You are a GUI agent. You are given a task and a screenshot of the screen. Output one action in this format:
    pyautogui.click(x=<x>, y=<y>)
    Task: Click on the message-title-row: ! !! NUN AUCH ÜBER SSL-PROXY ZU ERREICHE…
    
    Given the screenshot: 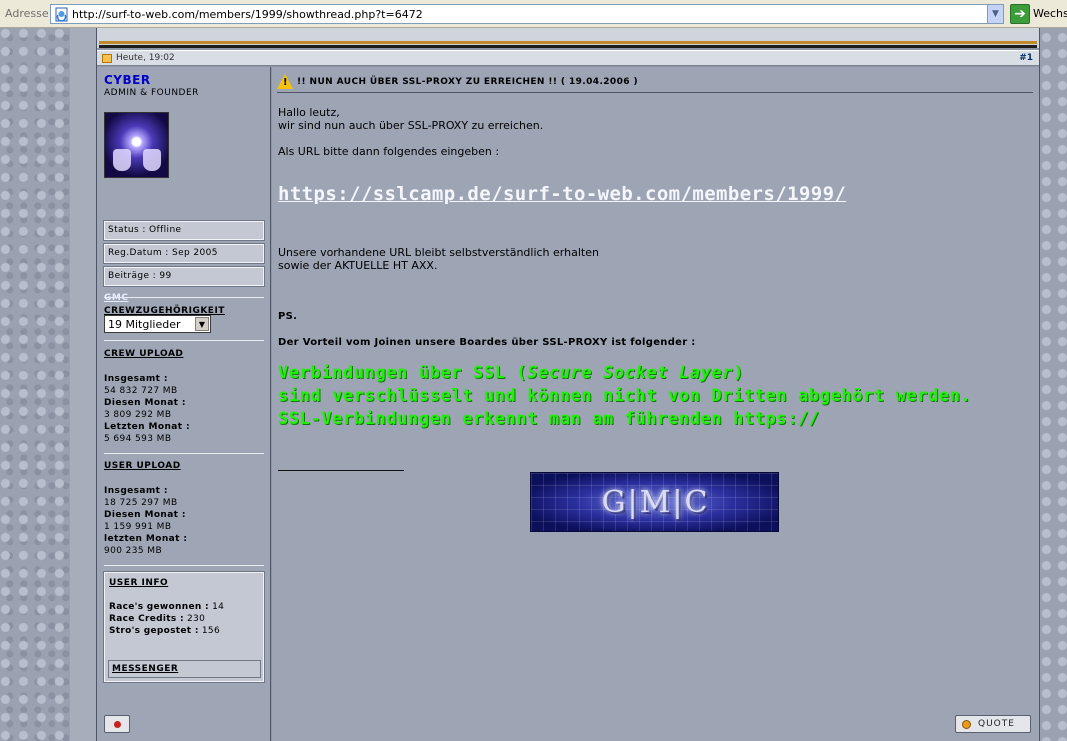 What is the action you would take?
    pyautogui.click(x=655, y=82)
    